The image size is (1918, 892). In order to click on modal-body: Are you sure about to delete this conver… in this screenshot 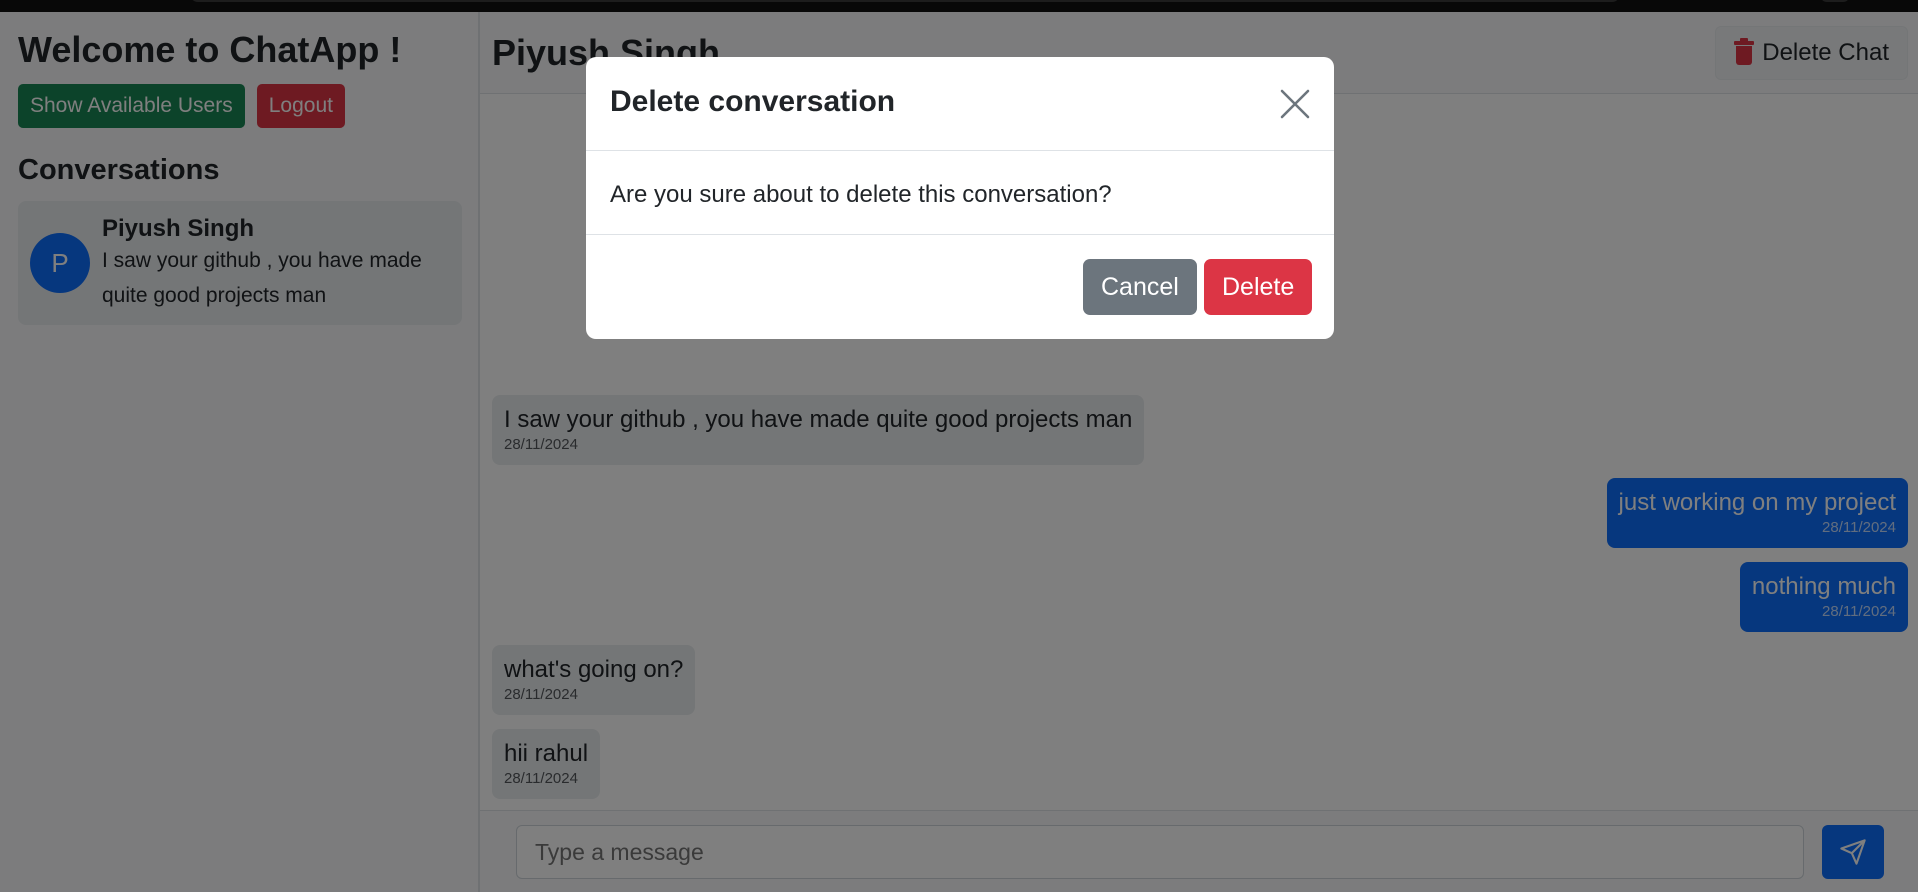, I will do `click(960, 193)`.